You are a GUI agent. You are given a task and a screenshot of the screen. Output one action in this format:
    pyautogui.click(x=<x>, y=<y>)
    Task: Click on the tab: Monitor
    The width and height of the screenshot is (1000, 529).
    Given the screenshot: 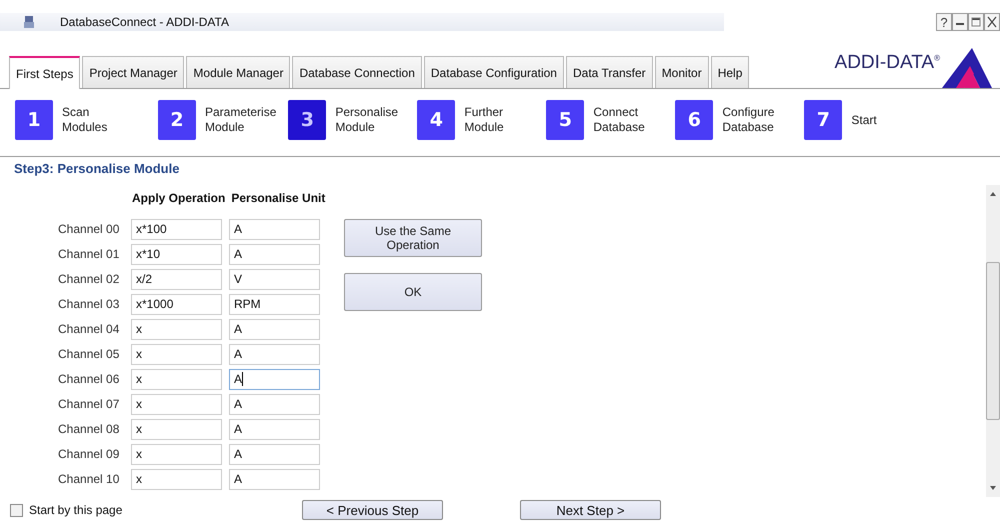 What is the action you would take?
    pyautogui.click(x=681, y=72)
    